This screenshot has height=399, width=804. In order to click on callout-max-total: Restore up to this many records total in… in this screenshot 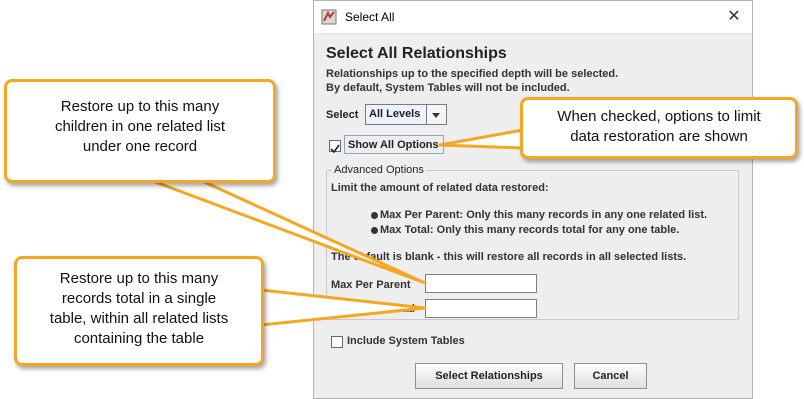, I will do `click(139, 311)`.